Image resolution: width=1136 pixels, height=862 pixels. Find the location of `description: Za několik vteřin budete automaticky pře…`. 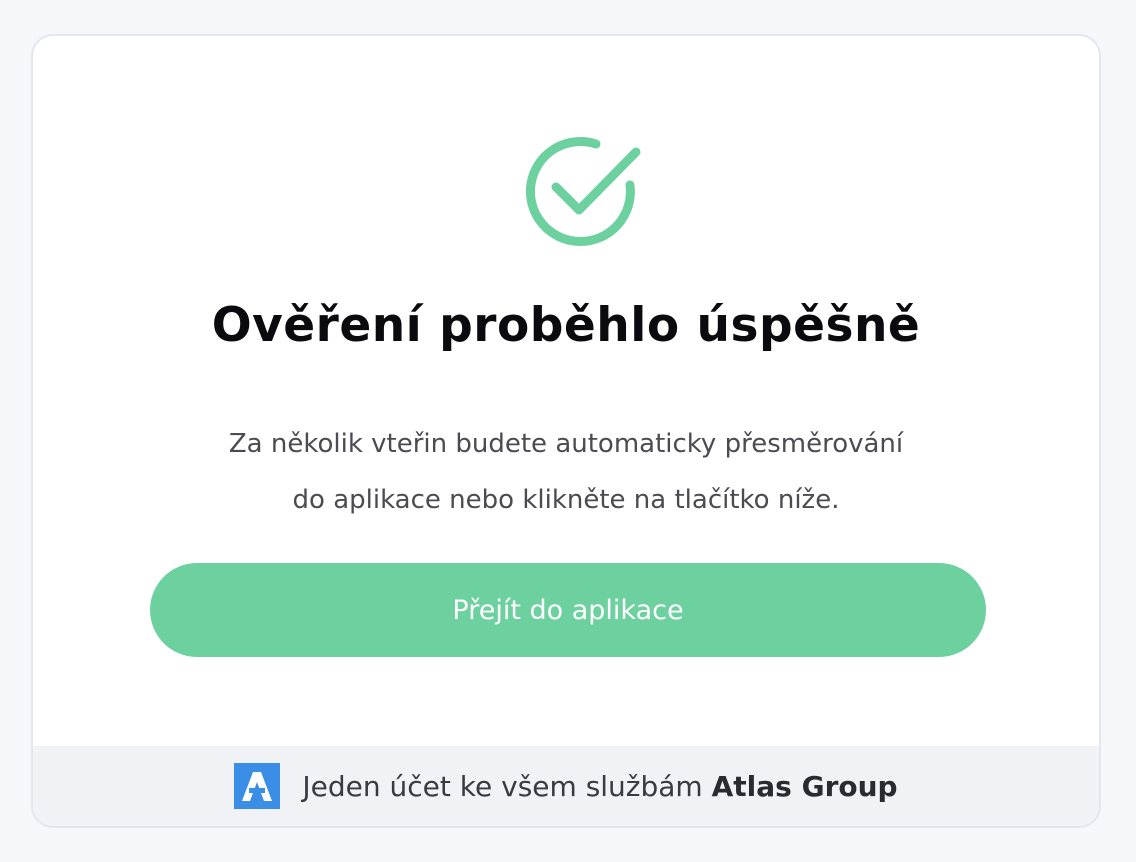

description: Za několik vteřin budete automaticky pře… is located at coordinates (566, 472).